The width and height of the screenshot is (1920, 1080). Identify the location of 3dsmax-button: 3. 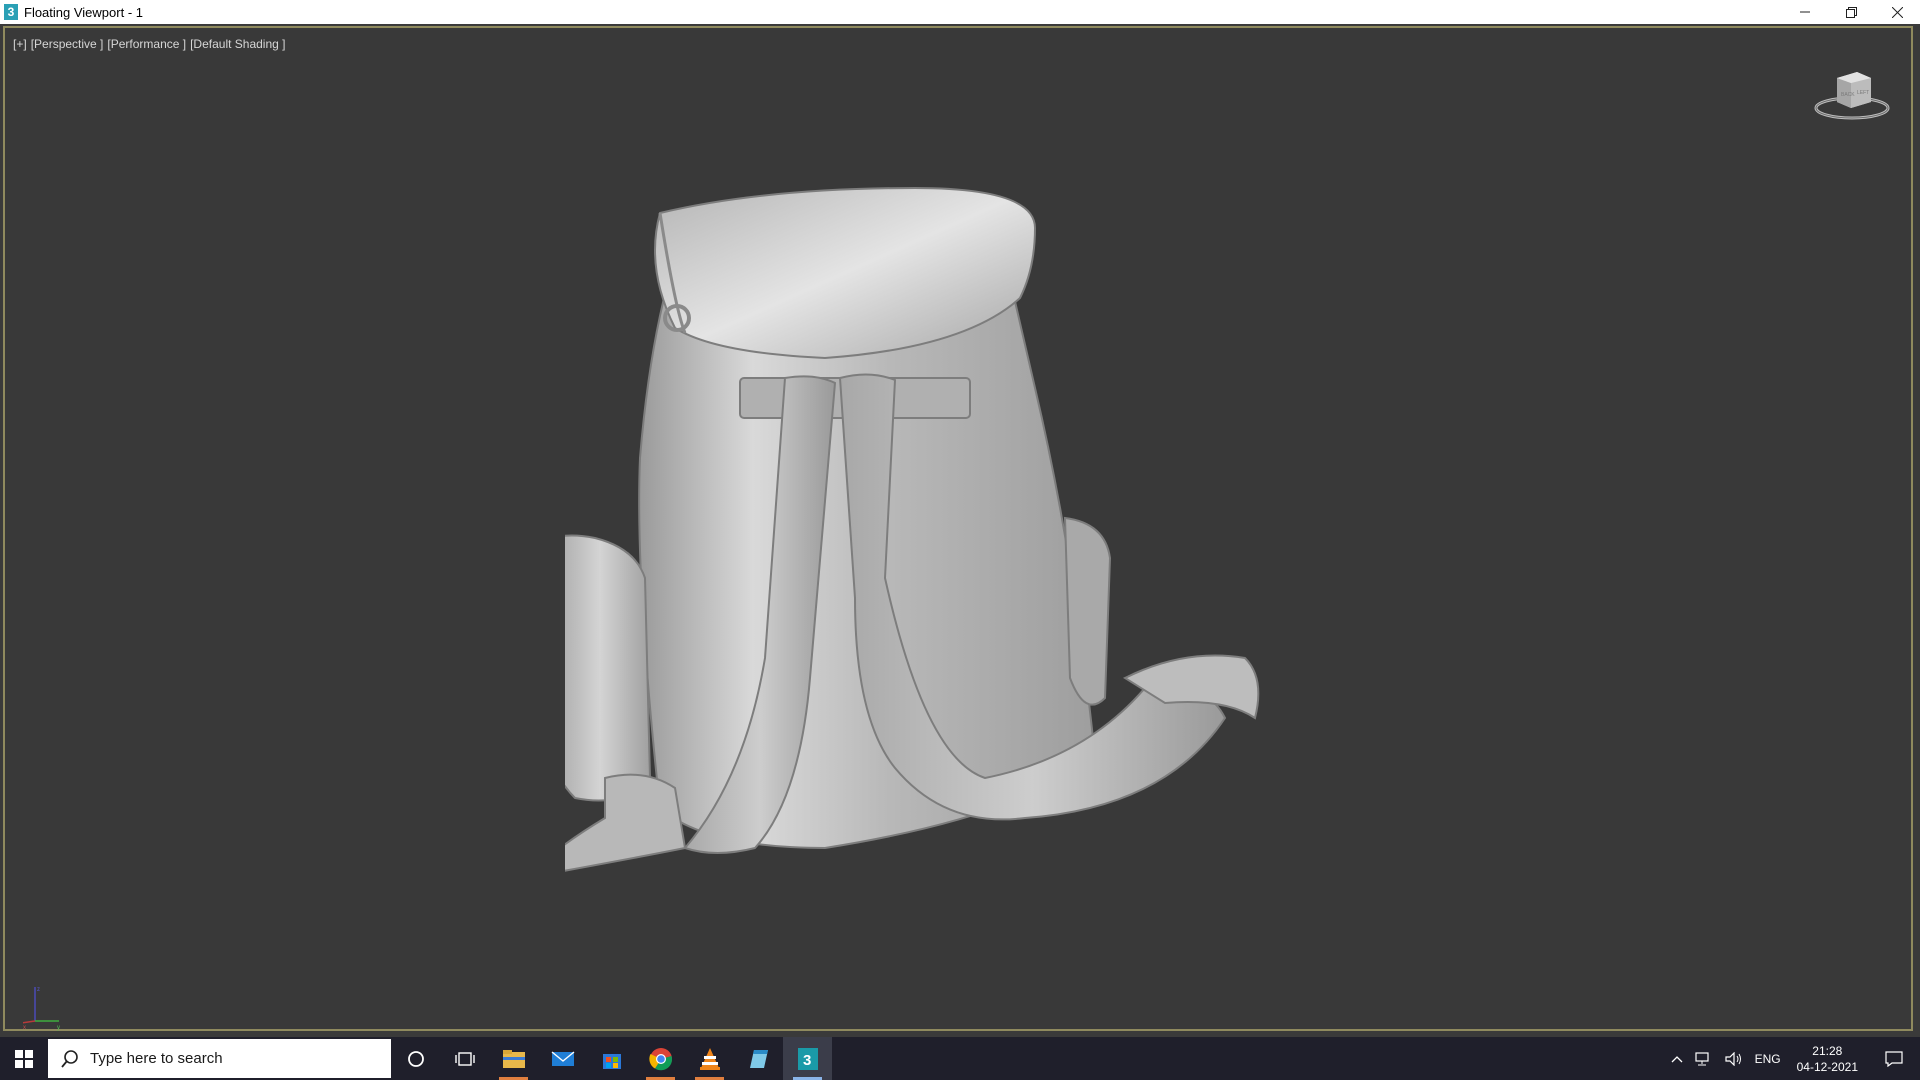
(807, 1058).